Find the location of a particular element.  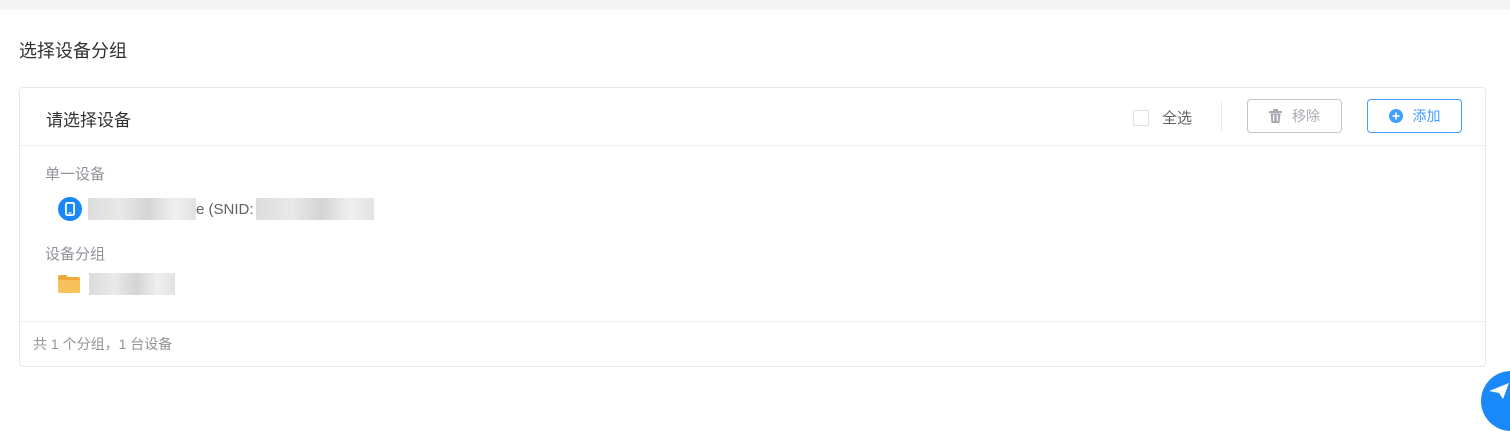

add-button: 添加 is located at coordinates (1414, 116).